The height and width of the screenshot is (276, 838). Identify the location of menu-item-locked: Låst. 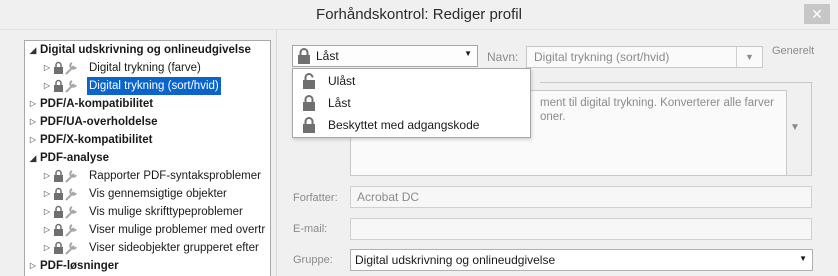
(411, 103).